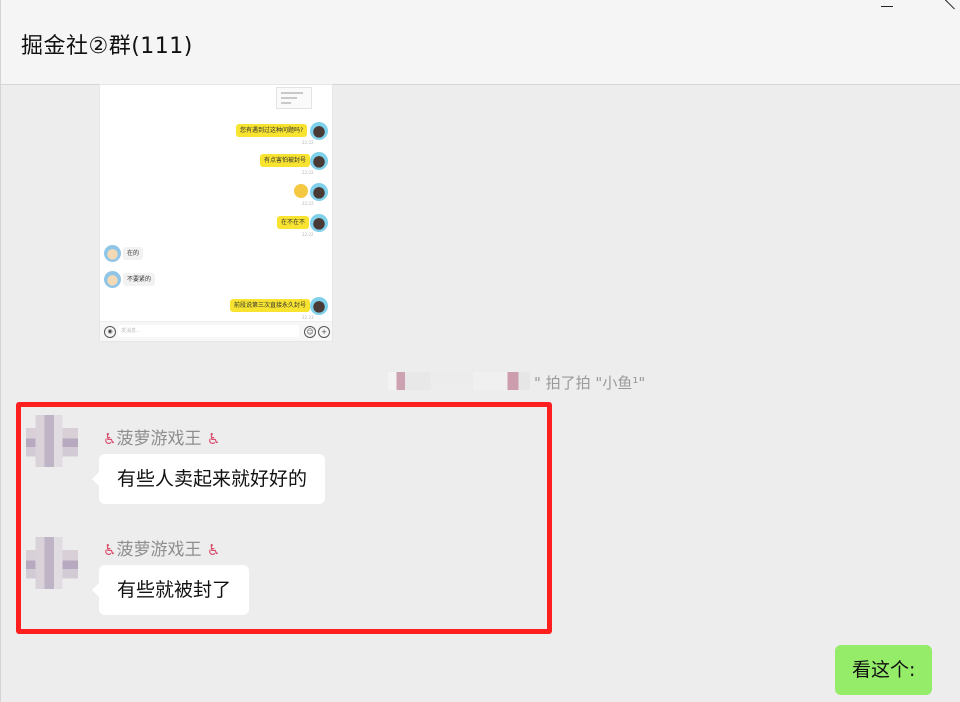 The image size is (960, 702). I want to click on mini-bubble: 您有遇到过这种问题吗?, so click(272, 130).